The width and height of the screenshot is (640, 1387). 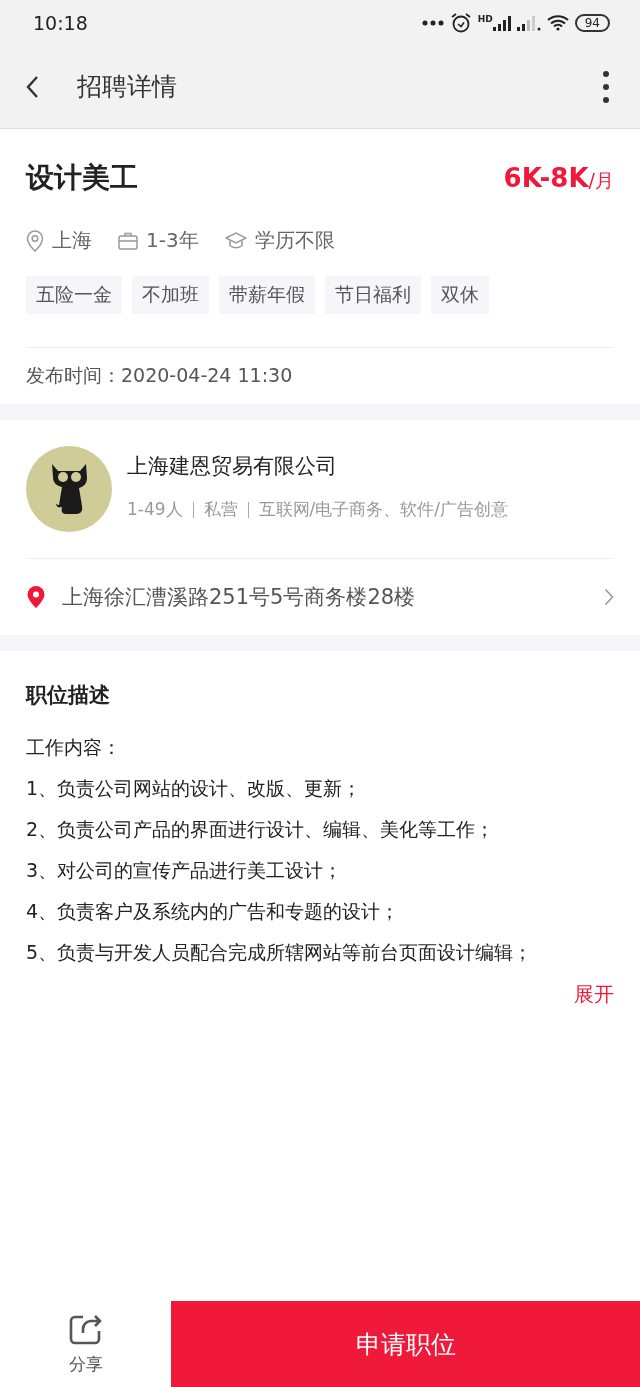 I want to click on company-industry: 互联网/电子商务、软件/广告创意, so click(x=383, y=509).